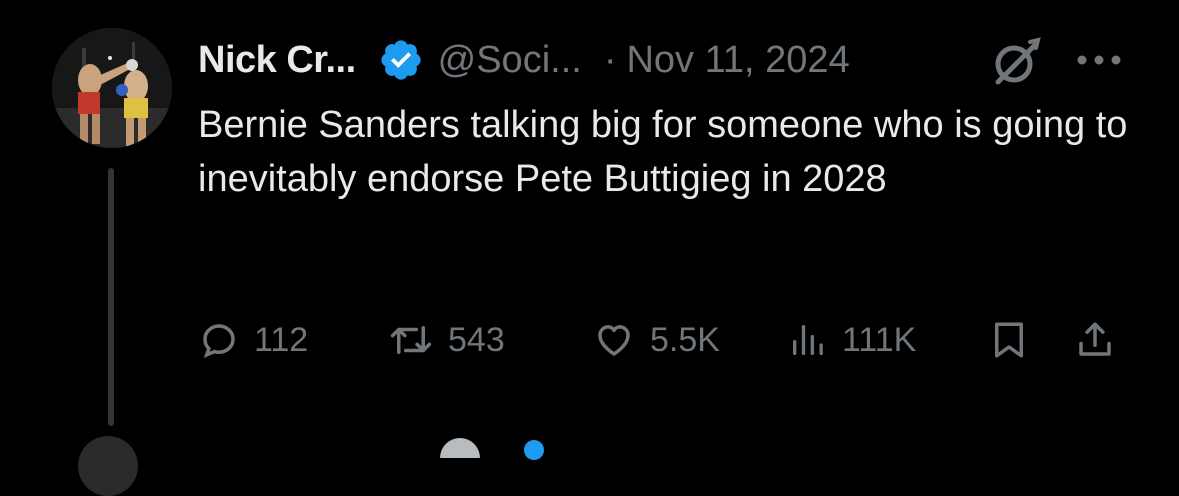 The height and width of the screenshot is (496, 1179). I want to click on share-icon, so click(1095, 340).